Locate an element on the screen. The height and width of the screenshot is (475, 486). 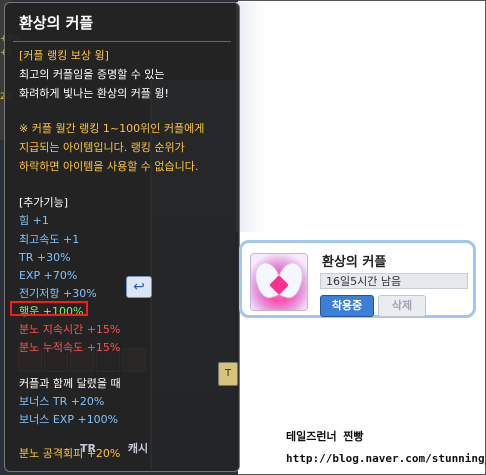
tr-tab: TR is located at coordinates (88, 448).